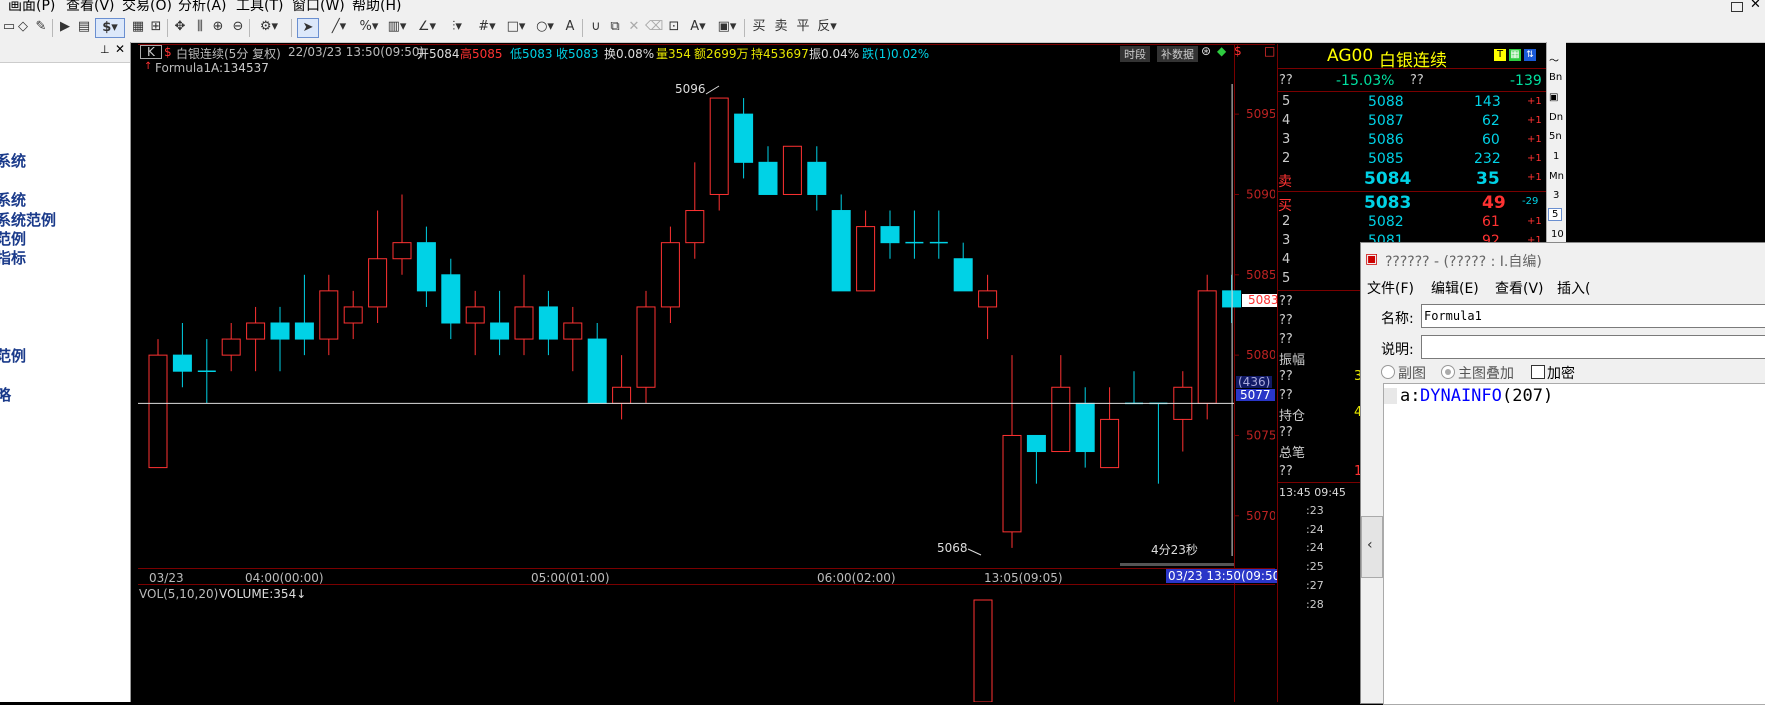  What do you see at coordinates (65, 52) in the screenshot?
I see `left-panel-titlebar: ⊥ ✕` at bounding box center [65, 52].